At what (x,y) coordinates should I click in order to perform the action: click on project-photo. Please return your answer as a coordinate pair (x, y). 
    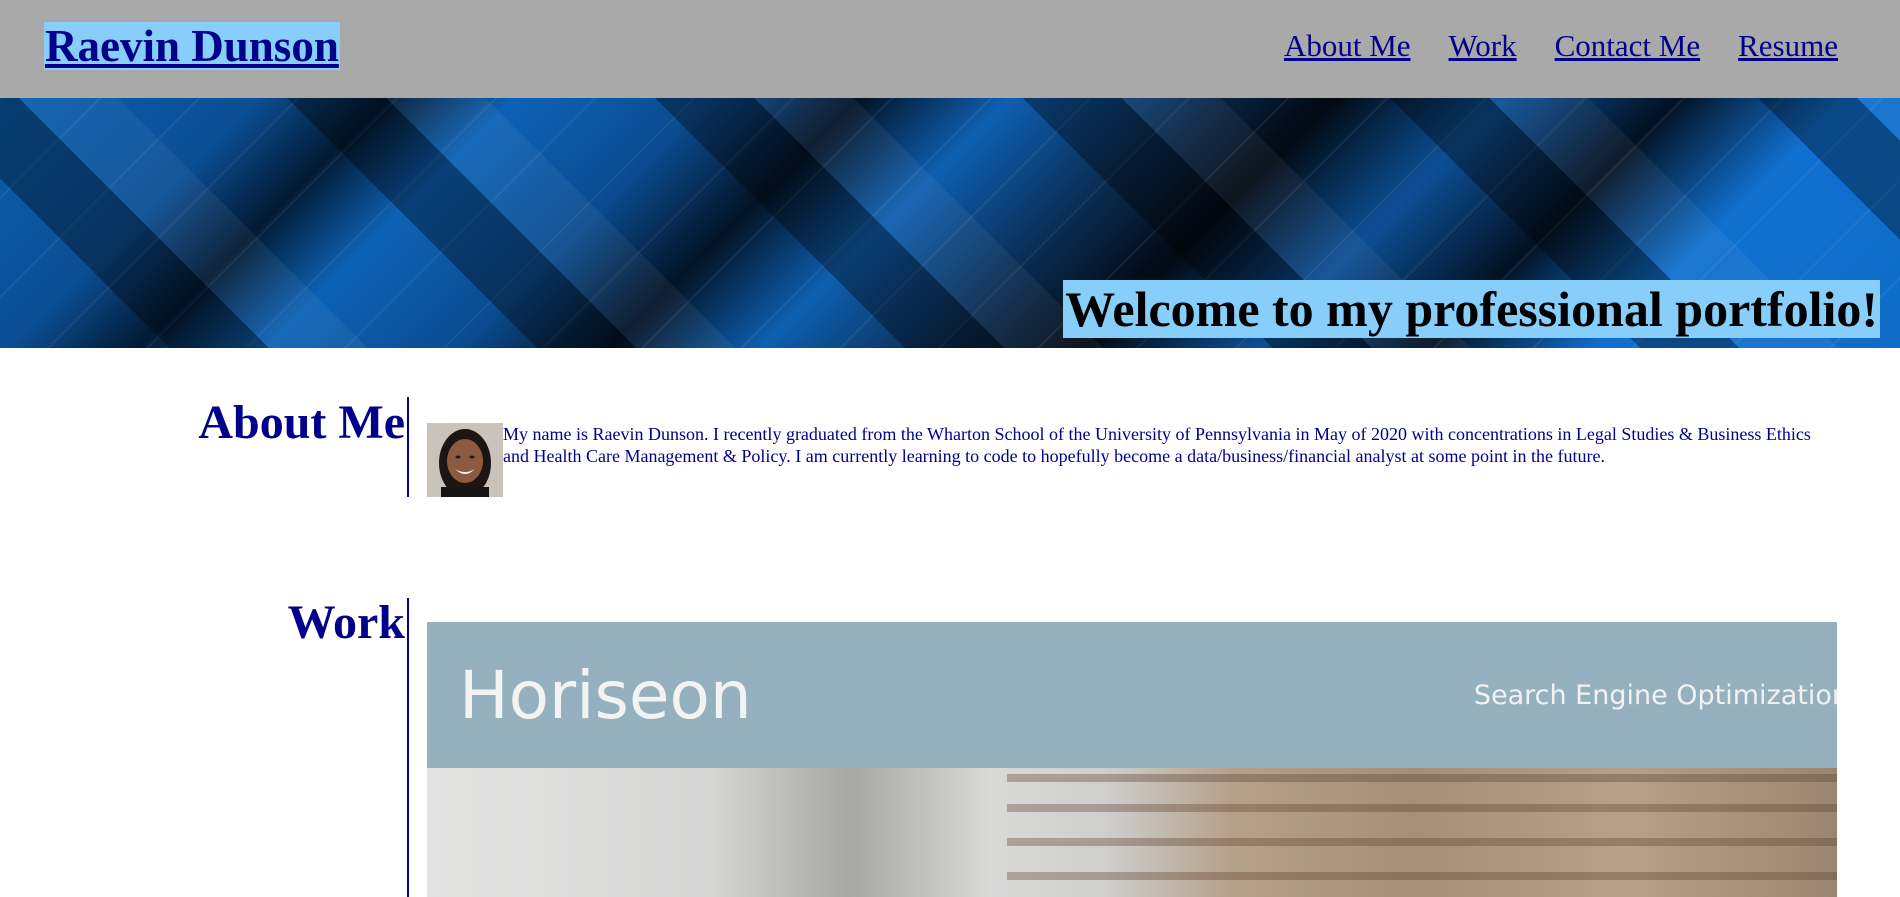
    Looking at the image, I should click on (1132, 832).